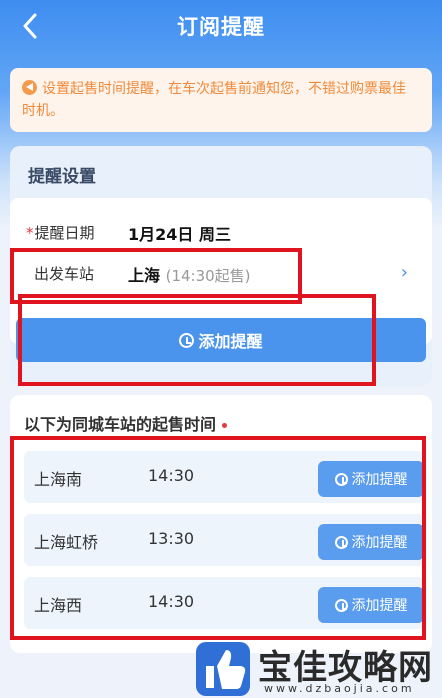 The height and width of the screenshot is (698, 442). I want to click on watermark-url: www.dzbaojia.com, so click(339, 688).